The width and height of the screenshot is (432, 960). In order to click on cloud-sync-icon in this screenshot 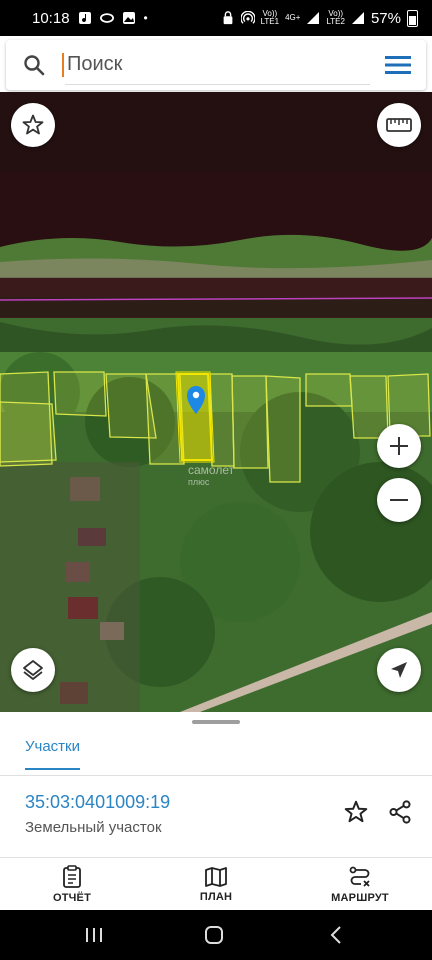, I will do `click(106, 18)`.